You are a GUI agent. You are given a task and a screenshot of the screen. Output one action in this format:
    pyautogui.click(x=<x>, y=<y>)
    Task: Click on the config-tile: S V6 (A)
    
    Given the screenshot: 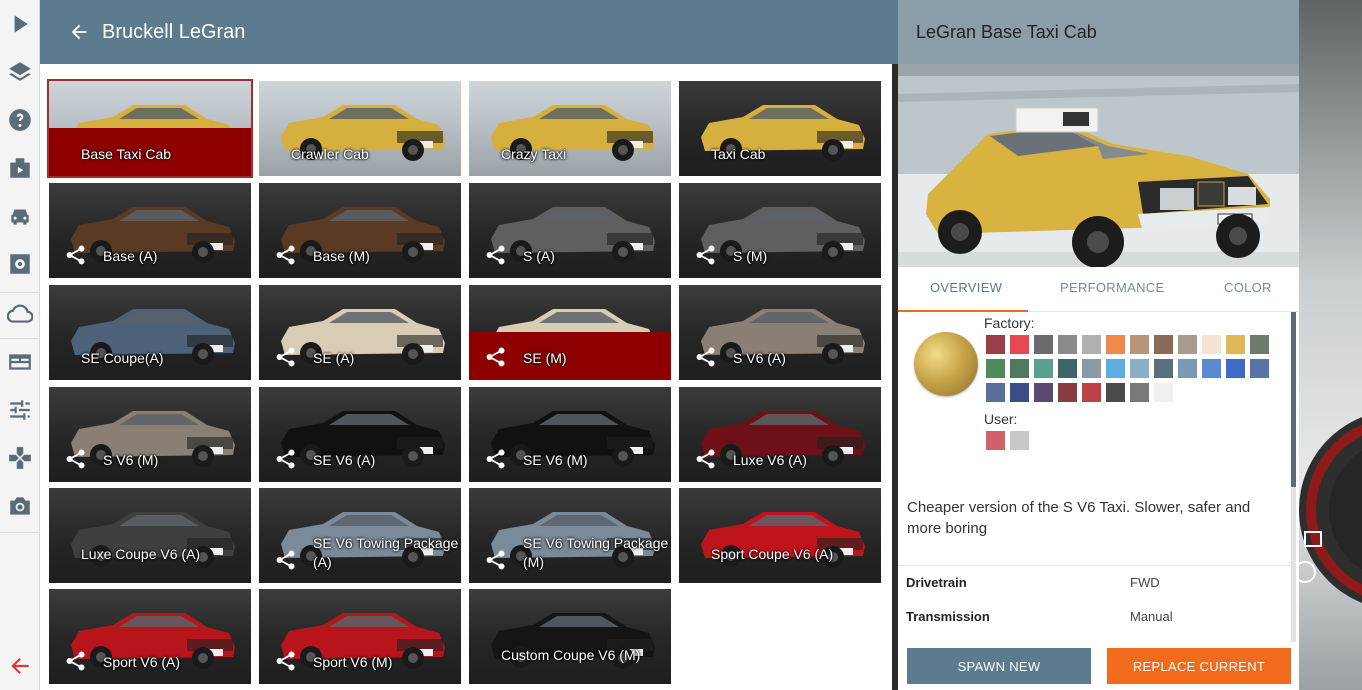 What is the action you would take?
    pyautogui.click(x=780, y=332)
    